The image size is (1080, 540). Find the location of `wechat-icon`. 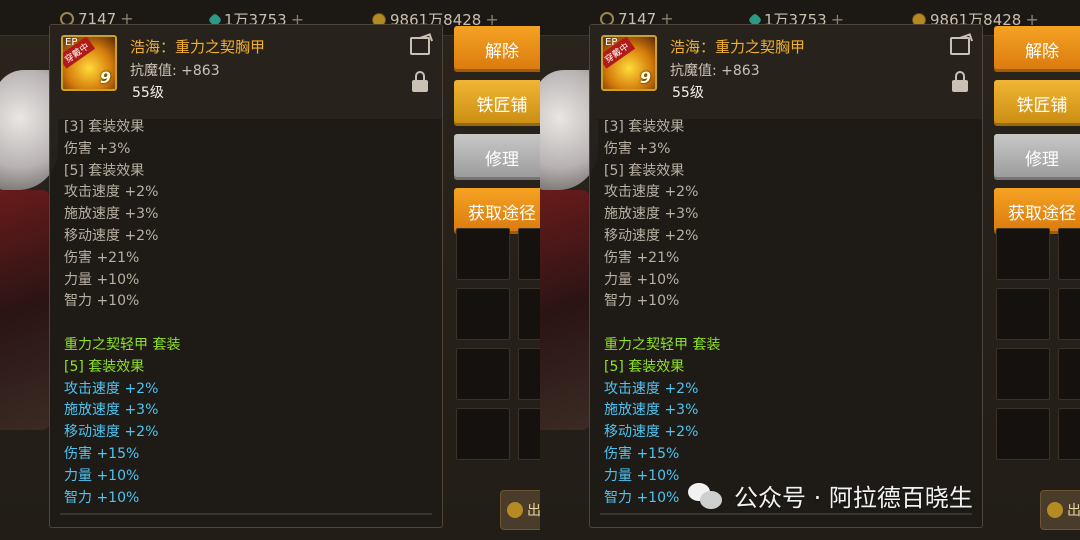

wechat-icon is located at coordinates (706, 496).